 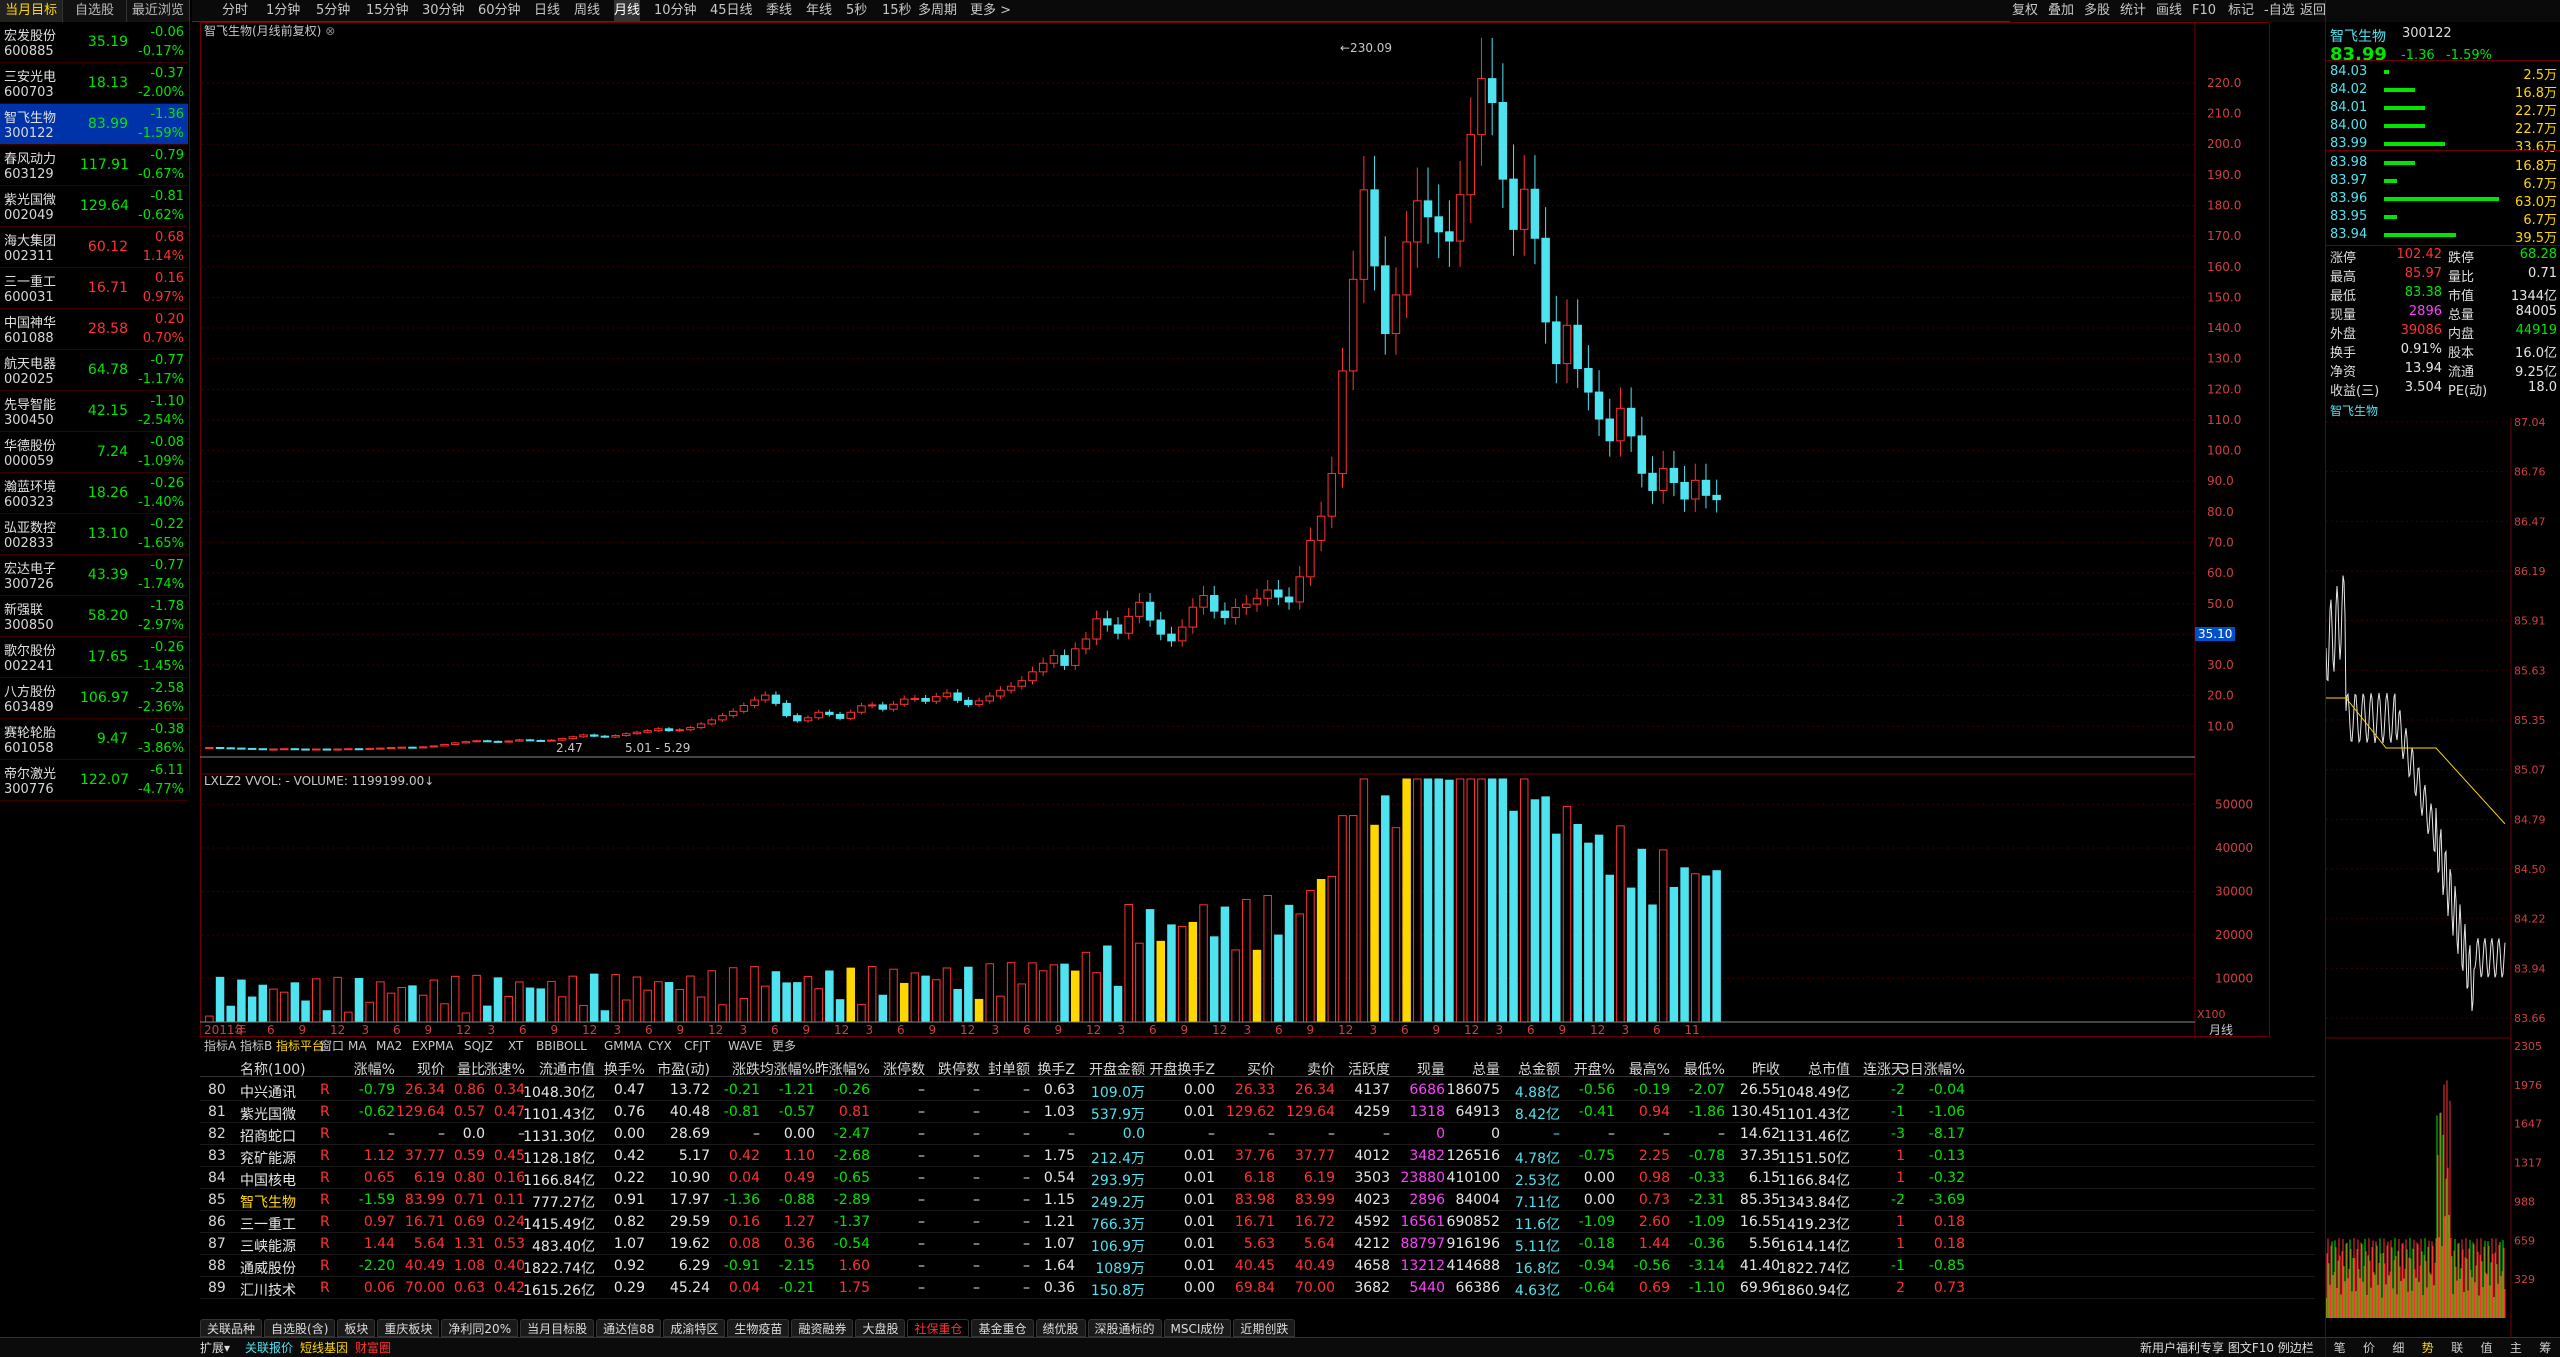 What do you see at coordinates (408, 1328) in the screenshot?
I see `sector-tab-3: 重庆板块` at bounding box center [408, 1328].